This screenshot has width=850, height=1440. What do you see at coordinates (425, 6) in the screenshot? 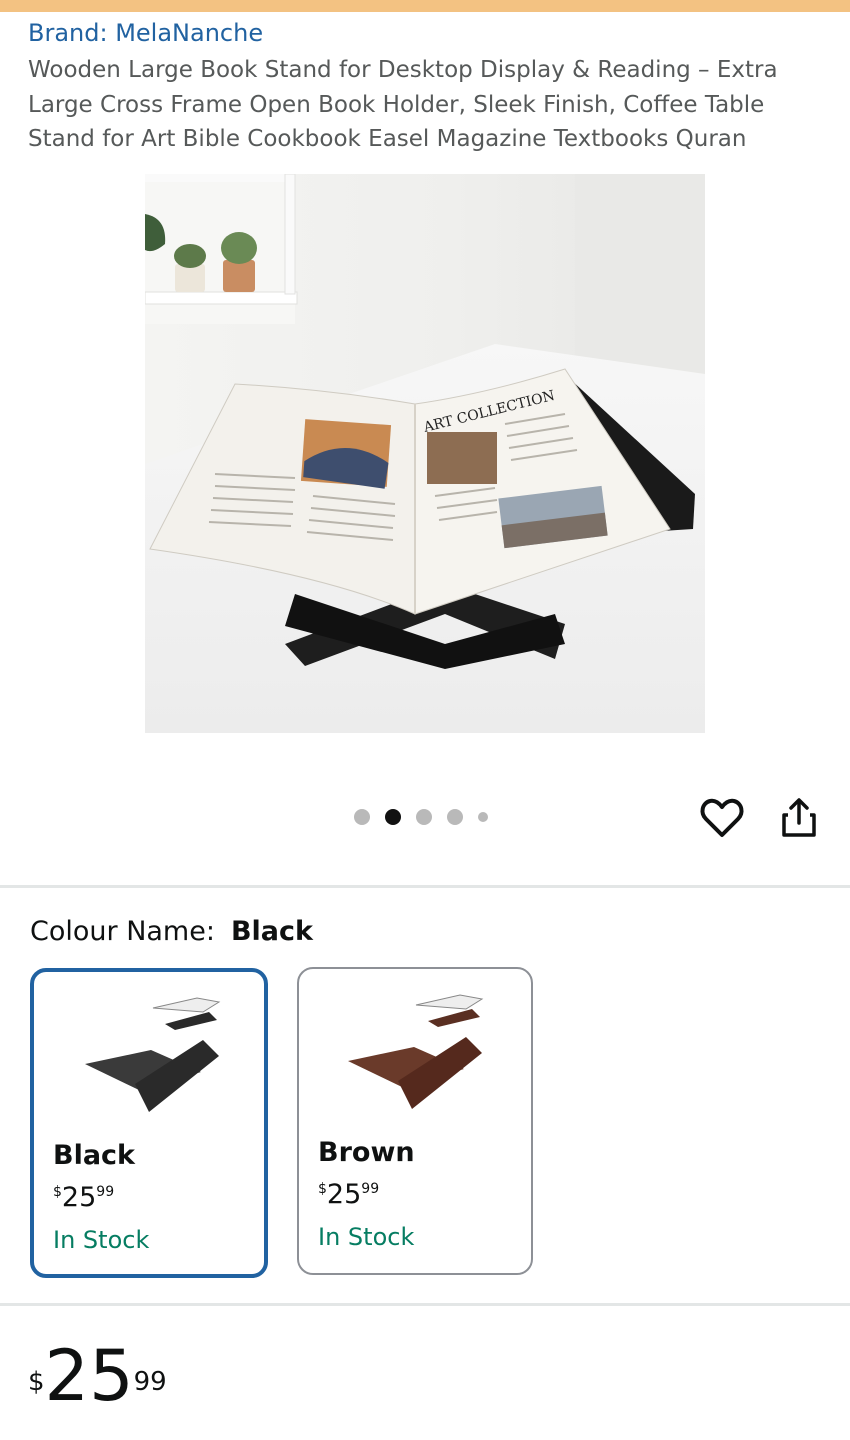
I see `top-accent-bar` at bounding box center [425, 6].